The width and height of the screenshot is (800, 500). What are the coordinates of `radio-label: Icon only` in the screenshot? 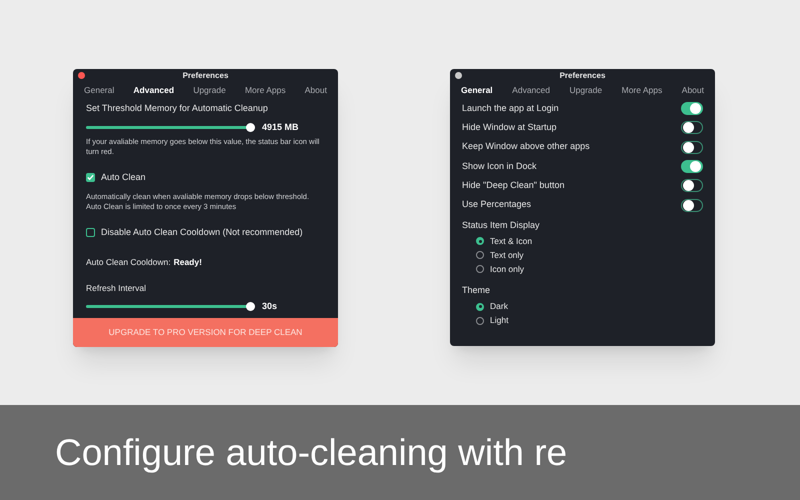 It's located at (507, 269).